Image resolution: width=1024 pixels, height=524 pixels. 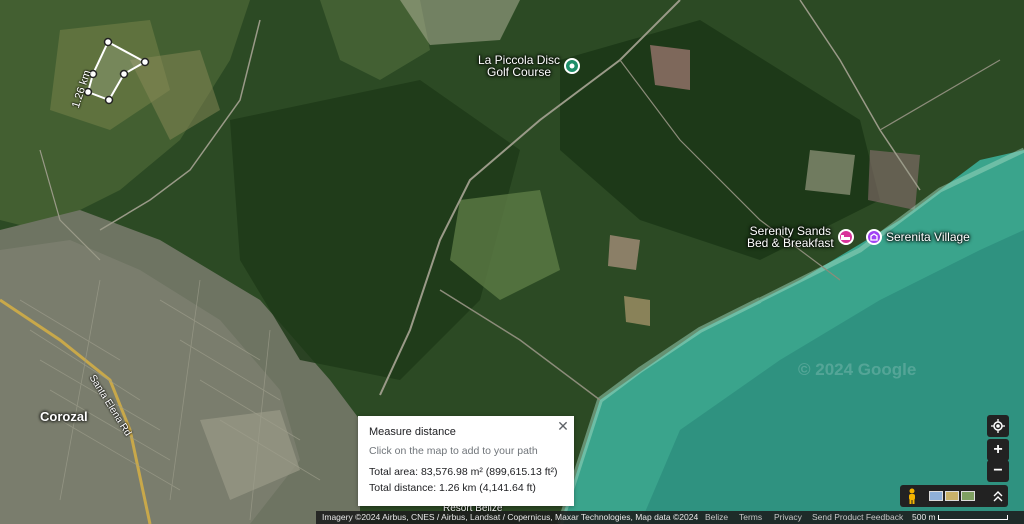 What do you see at coordinates (716, 517) in the screenshot?
I see `region-link: Belize` at bounding box center [716, 517].